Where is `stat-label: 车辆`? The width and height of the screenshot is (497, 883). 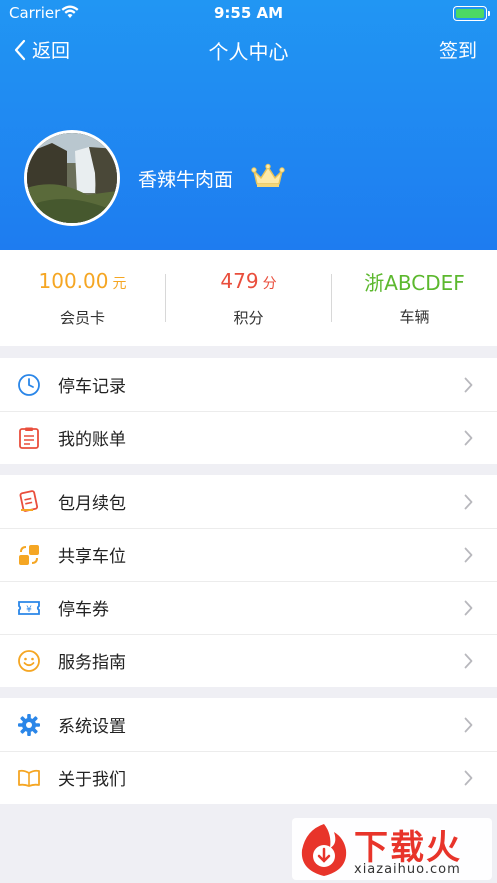
stat-label: 车辆 is located at coordinates (414, 316).